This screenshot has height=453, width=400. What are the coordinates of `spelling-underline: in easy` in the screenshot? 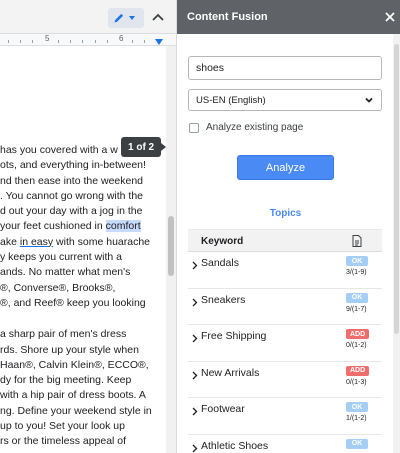 It's located at (36, 241).